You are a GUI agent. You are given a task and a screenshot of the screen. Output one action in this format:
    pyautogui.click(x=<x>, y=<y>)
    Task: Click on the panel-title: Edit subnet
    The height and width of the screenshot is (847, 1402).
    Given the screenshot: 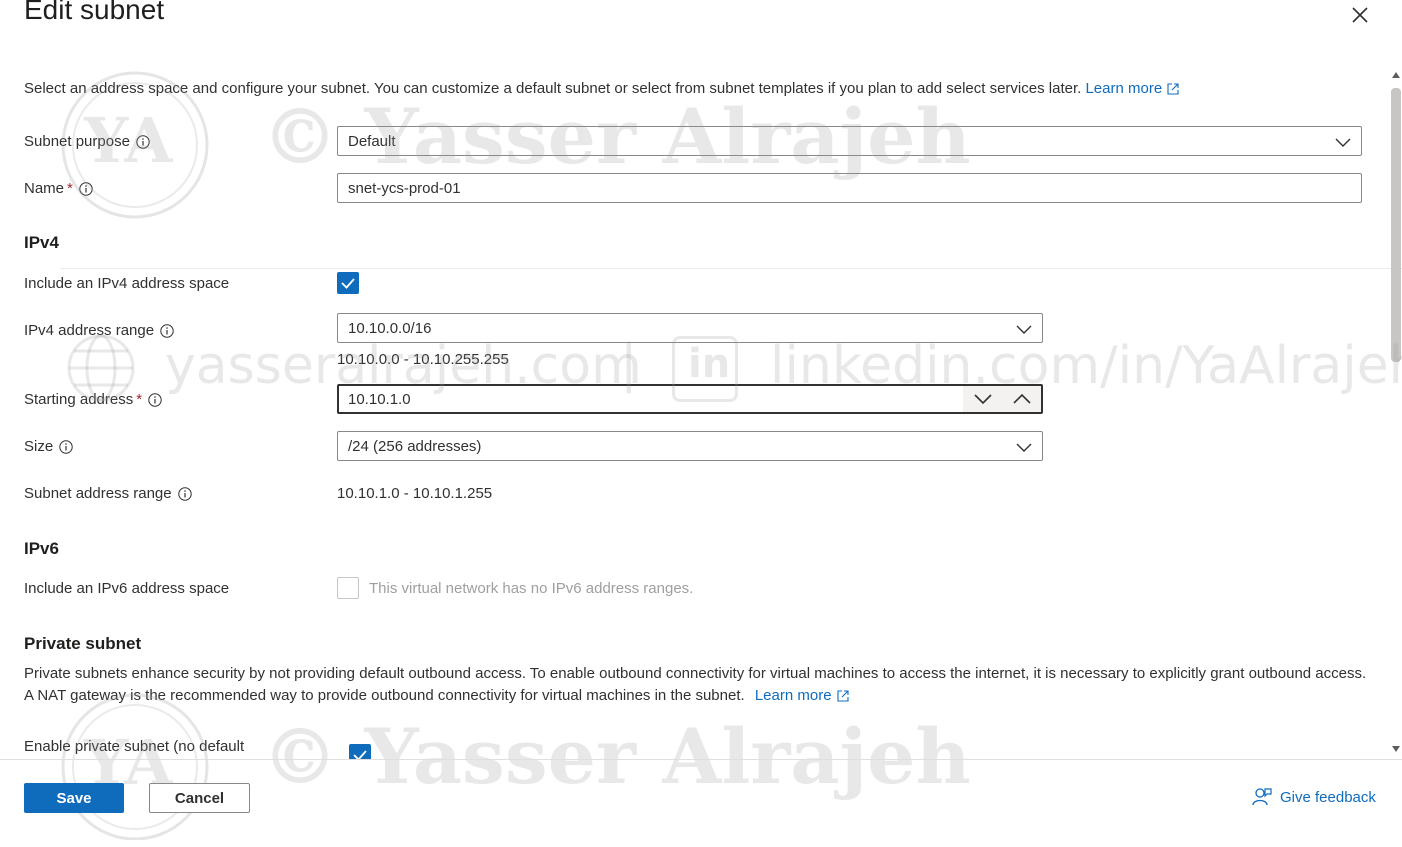 What is the action you would take?
    pyautogui.click(x=94, y=12)
    